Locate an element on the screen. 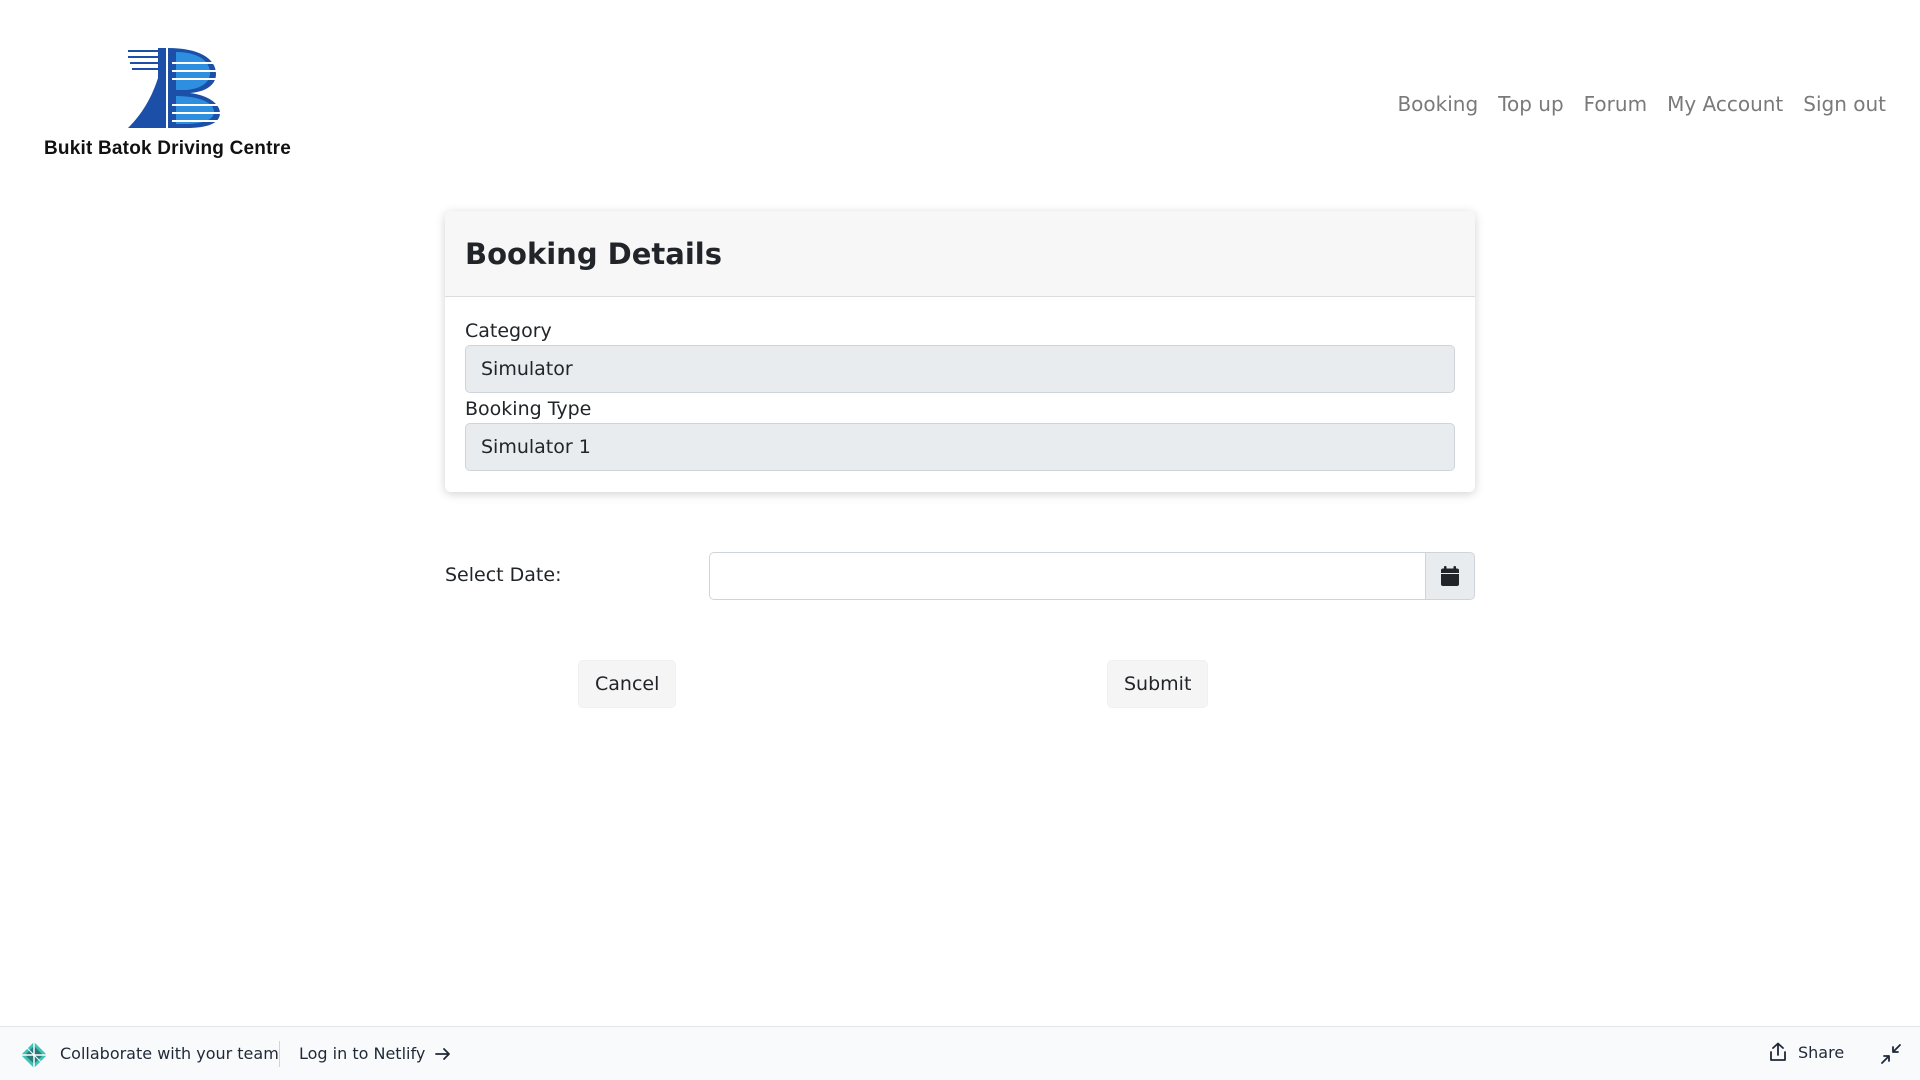 The height and width of the screenshot is (1080, 1920). category-value: Simulator is located at coordinates (527, 369).